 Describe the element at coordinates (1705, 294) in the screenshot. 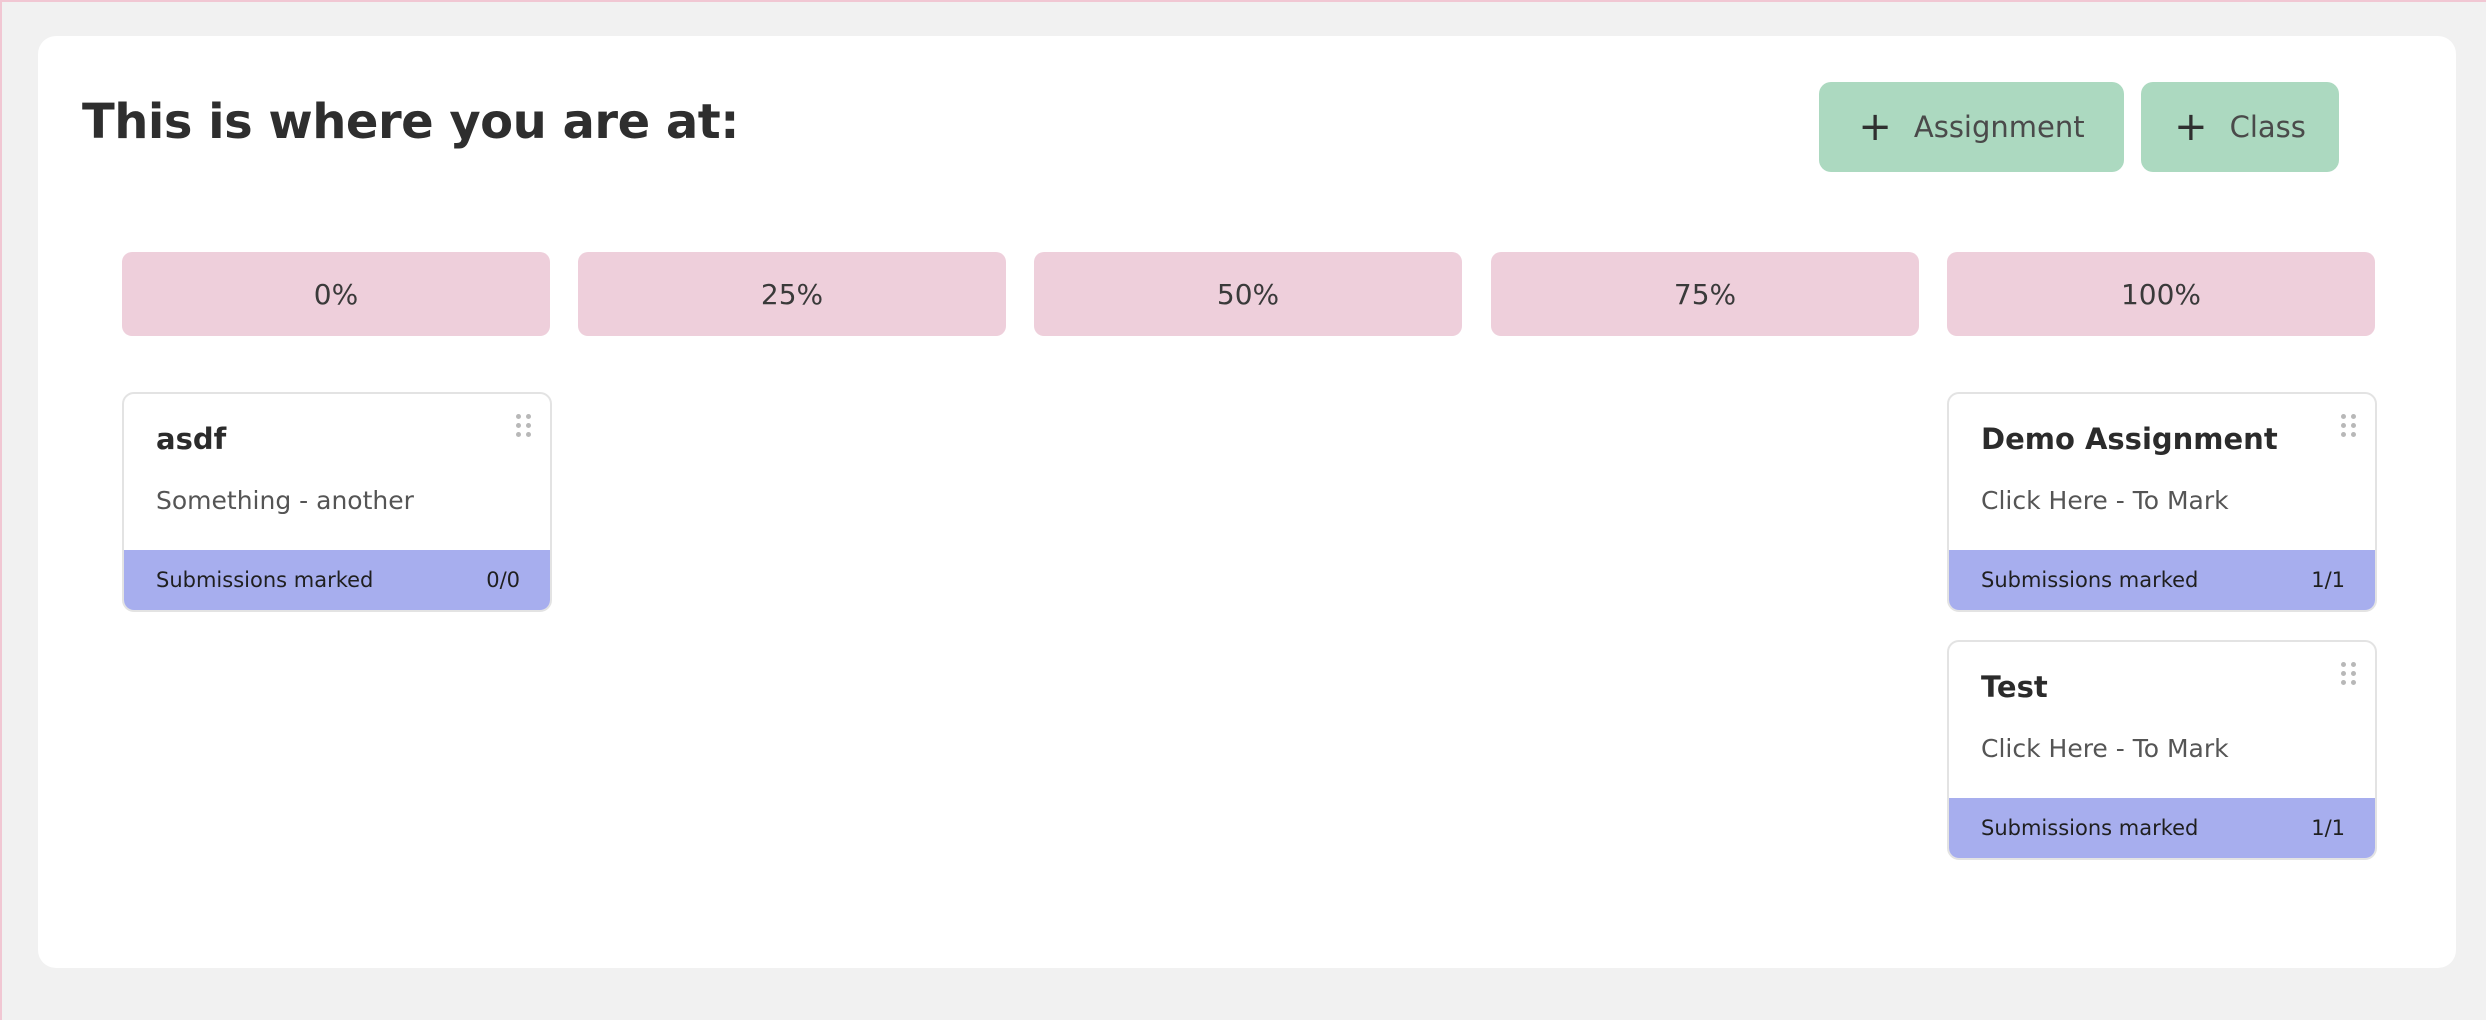

I see `column-header-75: 75%` at that location.